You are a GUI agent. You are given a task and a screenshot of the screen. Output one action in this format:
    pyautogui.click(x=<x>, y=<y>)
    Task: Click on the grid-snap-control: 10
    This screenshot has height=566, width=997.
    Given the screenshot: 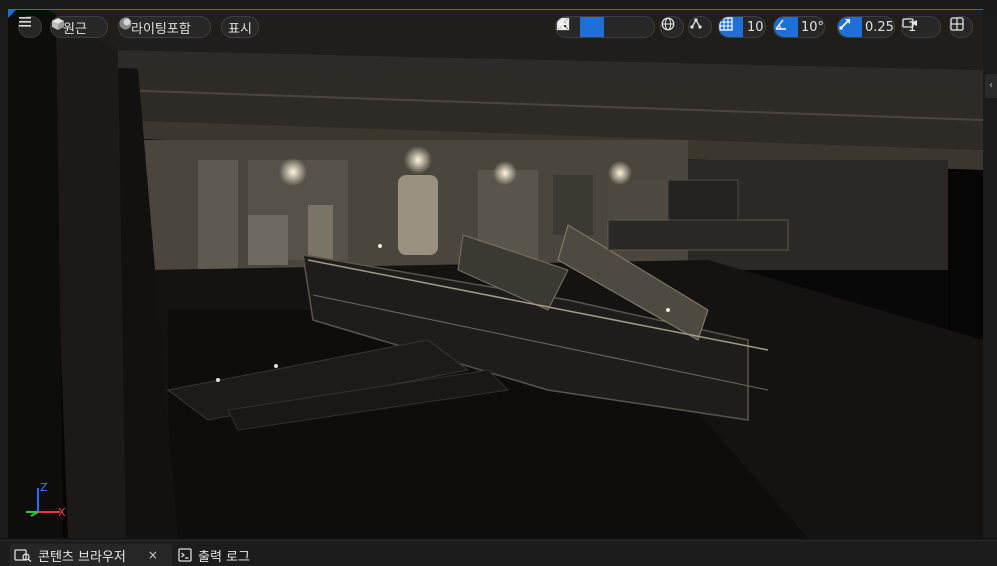 What is the action you would take?
    pyautogui.click(x=742, y=27)
    